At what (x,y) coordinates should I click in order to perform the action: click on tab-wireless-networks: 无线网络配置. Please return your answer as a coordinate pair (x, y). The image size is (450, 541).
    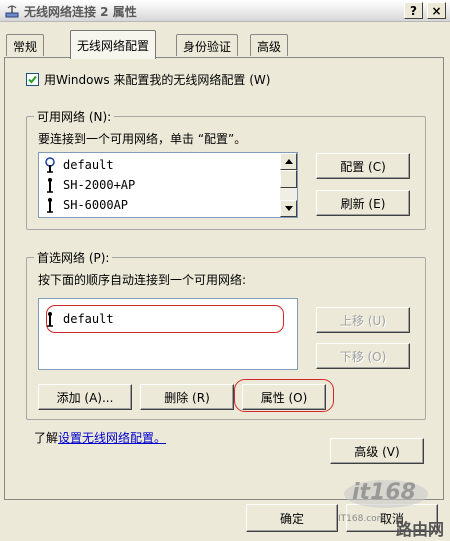
    Looking at the image, I should click on (113, 44).